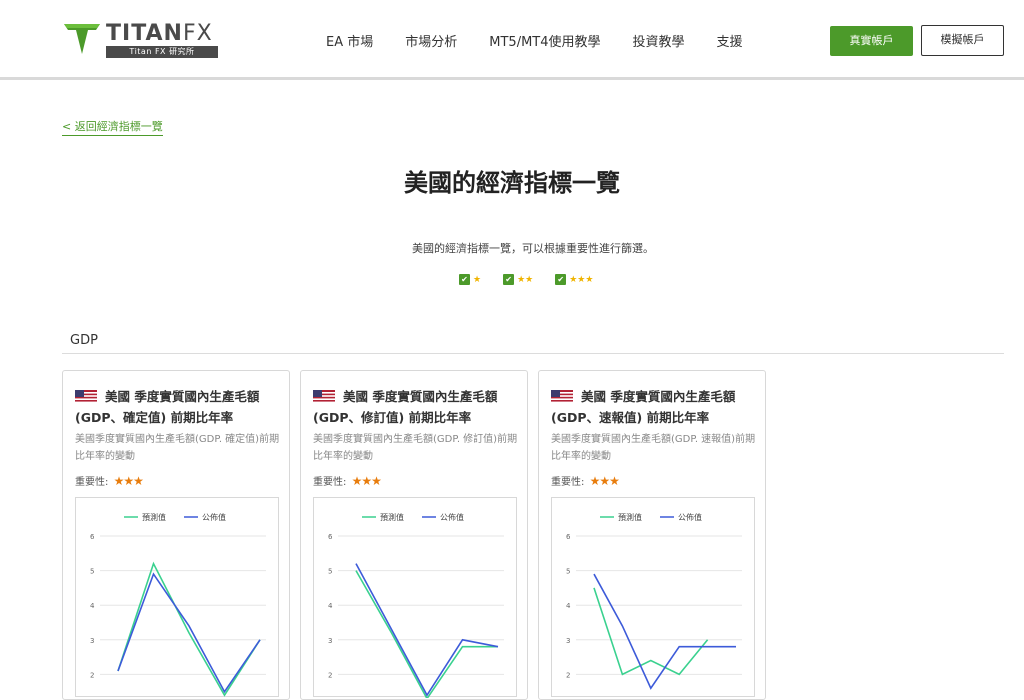 The width and height of the screenshot is (1024, 700). What do you see at coordinates (525, 279) in the screenshot?
I see `filter-stars: ★★` at bounding box center [525, 279].